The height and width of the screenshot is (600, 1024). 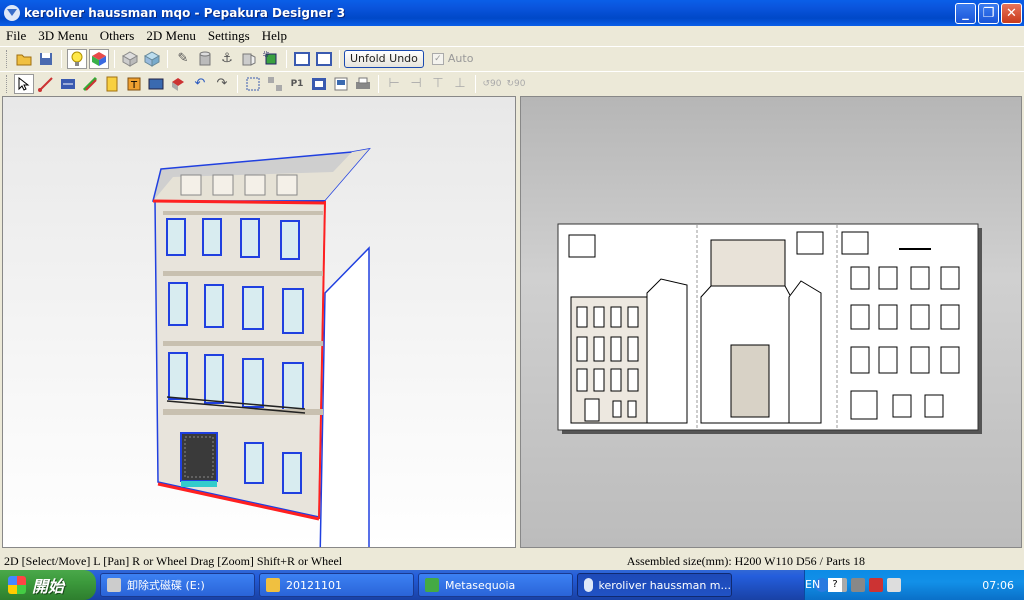 What do you see at coordinates (222, 84) in the screenshot?
I see `redo-arrow-icon: ↷` at bounding box center [222, 84].